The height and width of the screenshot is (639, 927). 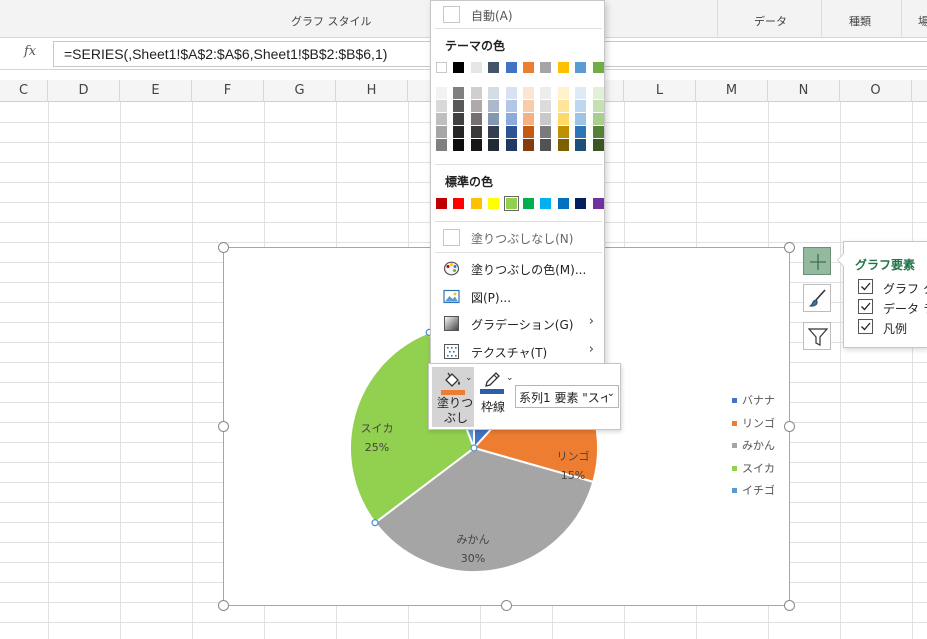 What do you see at coordinates (753, 473) in the screenshot?
I see `legend-item: スイカ` at bounding box center [753, 473].